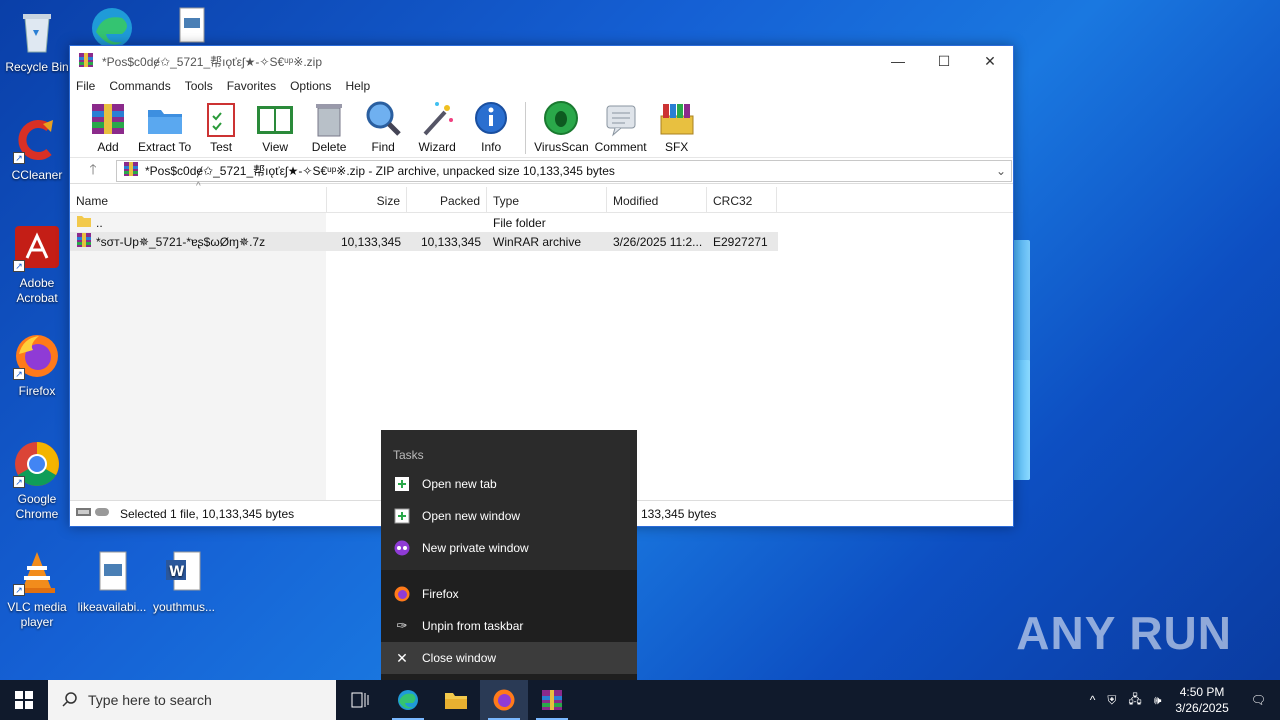 The image size is (1280, 720). I want to click on menu-tools: Tools, so click(199, 86).